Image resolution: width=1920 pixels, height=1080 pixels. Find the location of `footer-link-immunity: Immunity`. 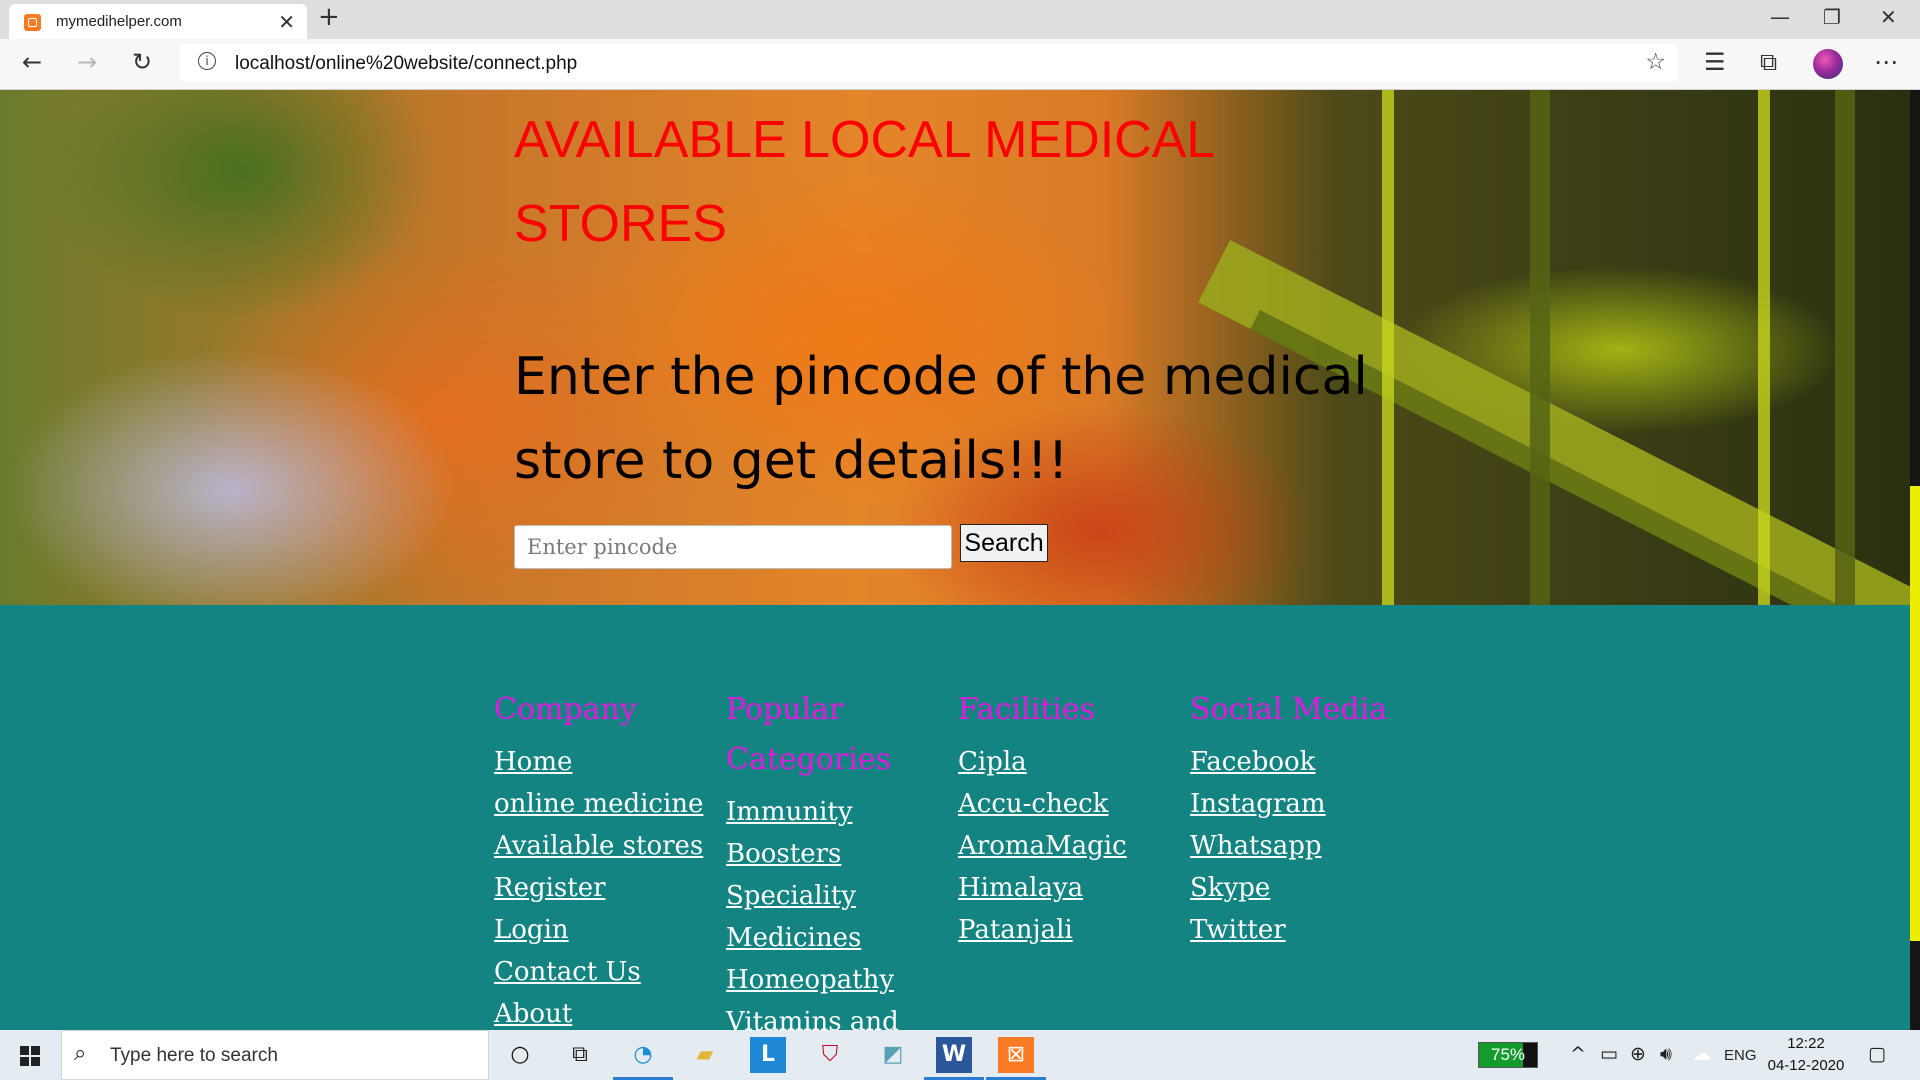

footer-link-immunity: Immunity is located at coordinates (826, 812).